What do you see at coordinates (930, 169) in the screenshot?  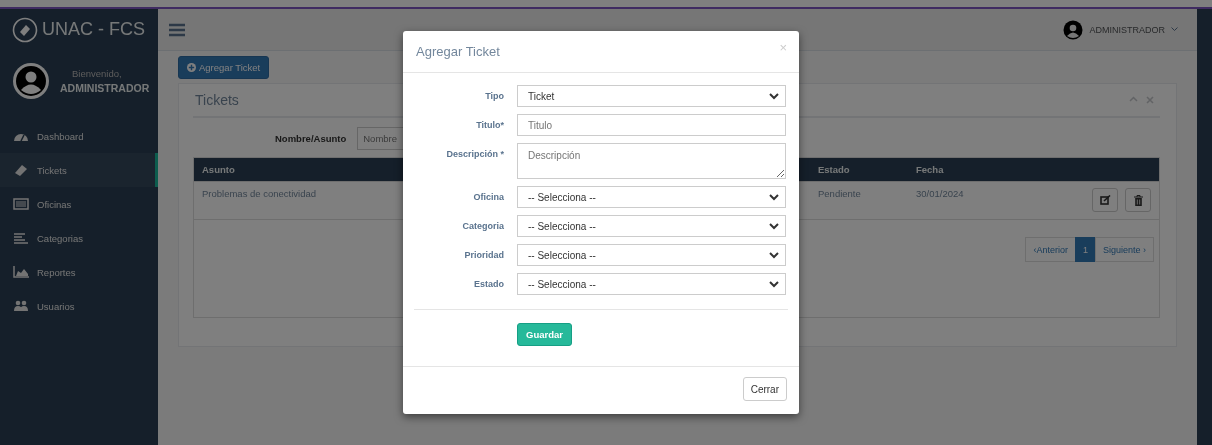 I see `column-header: Fecha` at bounding box center [930, 169].